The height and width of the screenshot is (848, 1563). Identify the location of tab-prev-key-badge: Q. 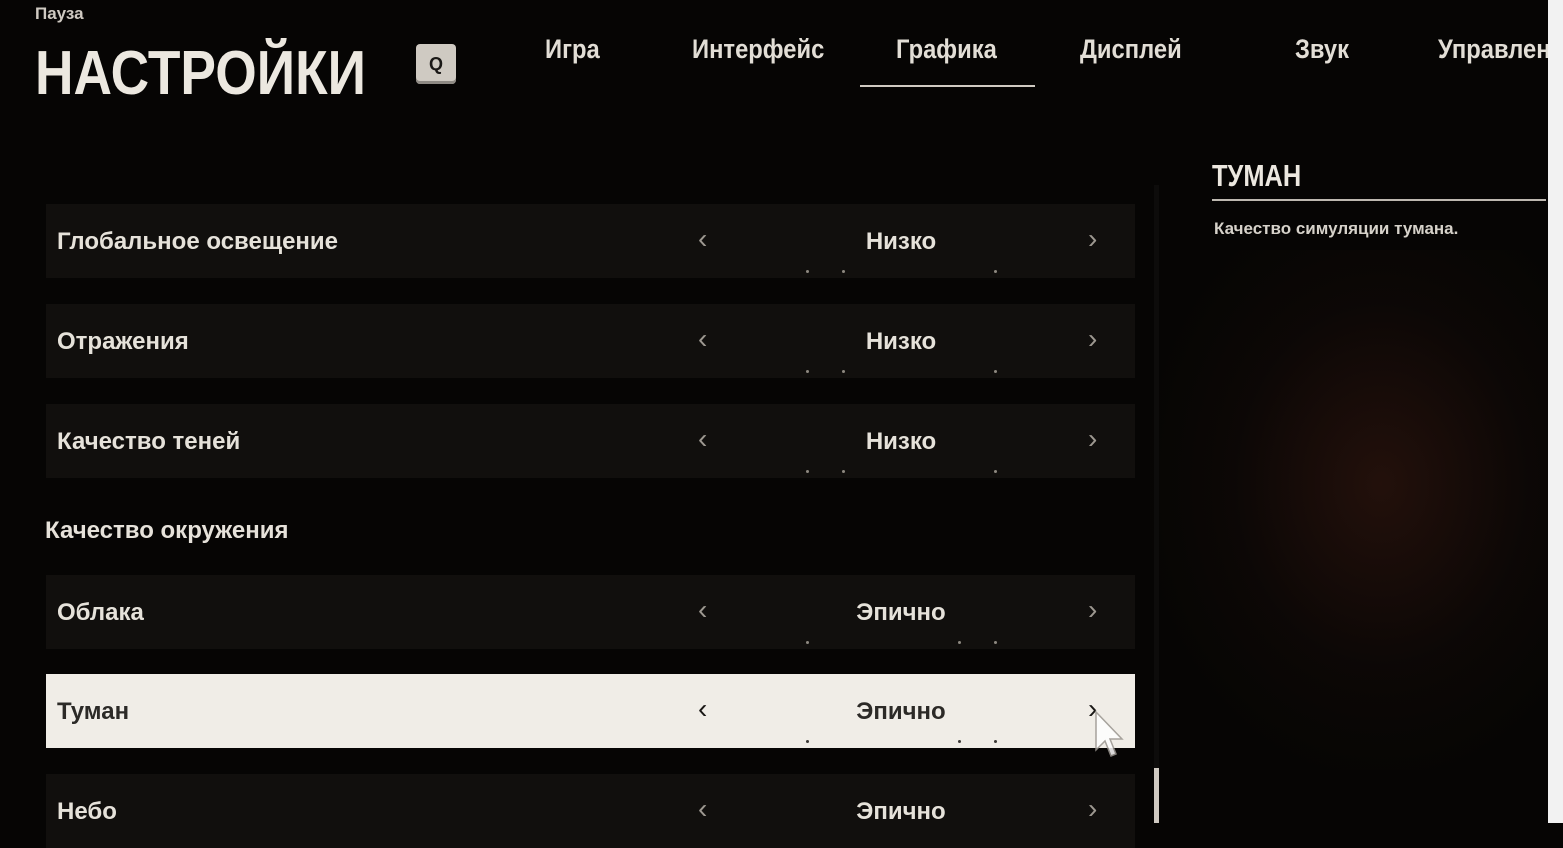
(436, 64).